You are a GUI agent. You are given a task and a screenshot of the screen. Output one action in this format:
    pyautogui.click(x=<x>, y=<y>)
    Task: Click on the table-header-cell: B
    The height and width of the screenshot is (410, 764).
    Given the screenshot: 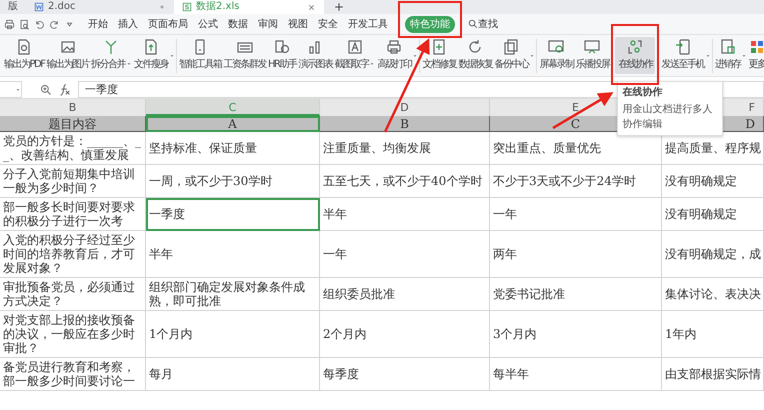 What is the action you would take?
    pyautogui.click(x=405, y=124)
    